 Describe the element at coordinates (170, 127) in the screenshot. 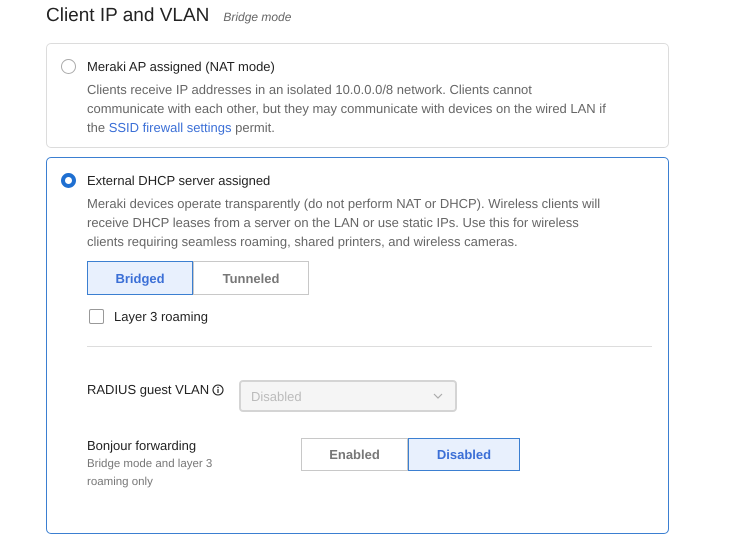

I see `firewall-settings-link: SSID firewall settings` at that location.